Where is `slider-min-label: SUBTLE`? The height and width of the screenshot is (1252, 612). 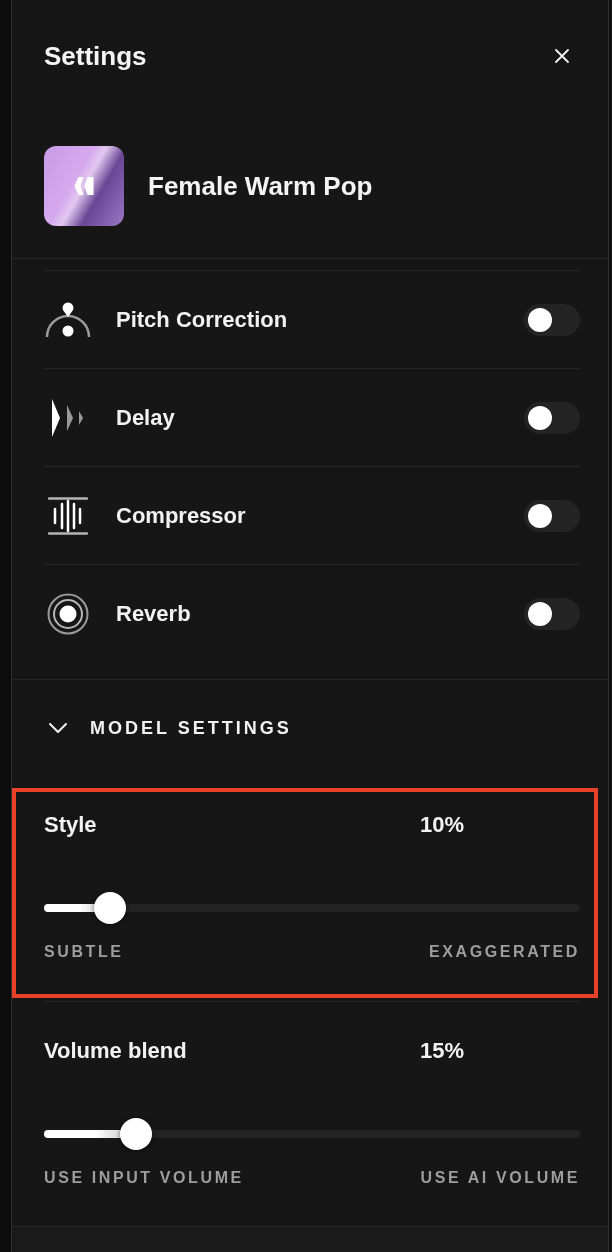 slider-min-label: SUBTLE is located at coordinates (84, 952).